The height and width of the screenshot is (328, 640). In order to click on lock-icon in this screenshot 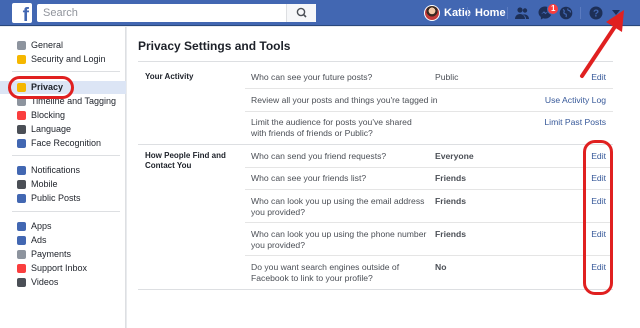, I will do `click(21, 87)`.